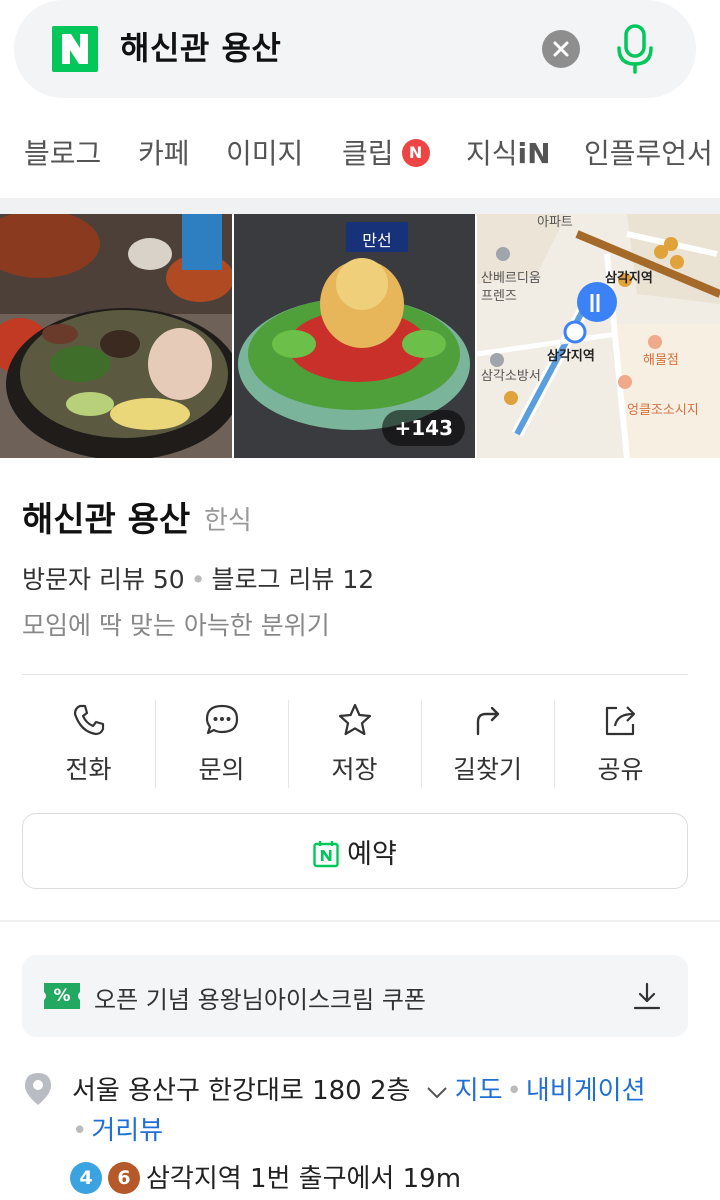  I want to click on map-link: 지도, so click(479, 1091).